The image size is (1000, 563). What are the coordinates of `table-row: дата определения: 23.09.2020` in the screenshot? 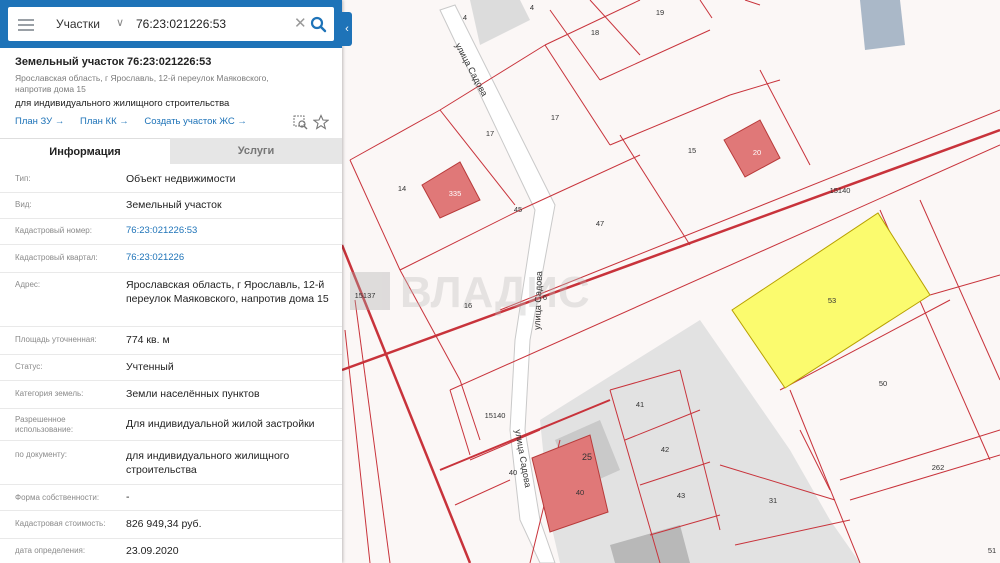 It's located at (171, 550).